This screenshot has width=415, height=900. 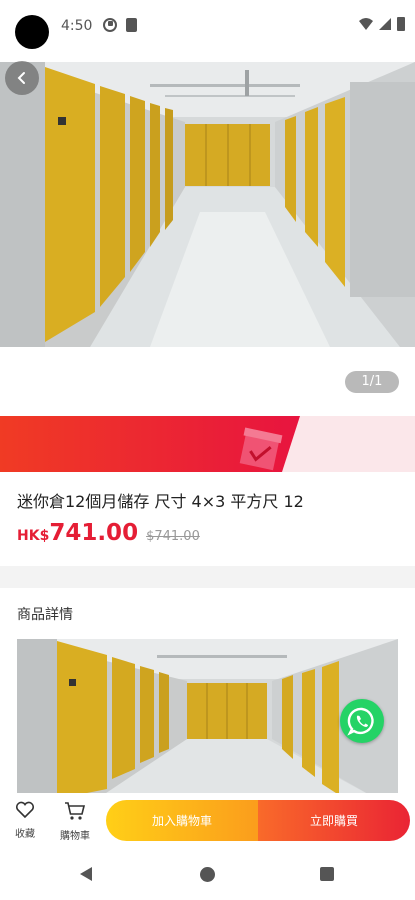 I want to click on price-value: 741.00, so click(x=94, y=533).